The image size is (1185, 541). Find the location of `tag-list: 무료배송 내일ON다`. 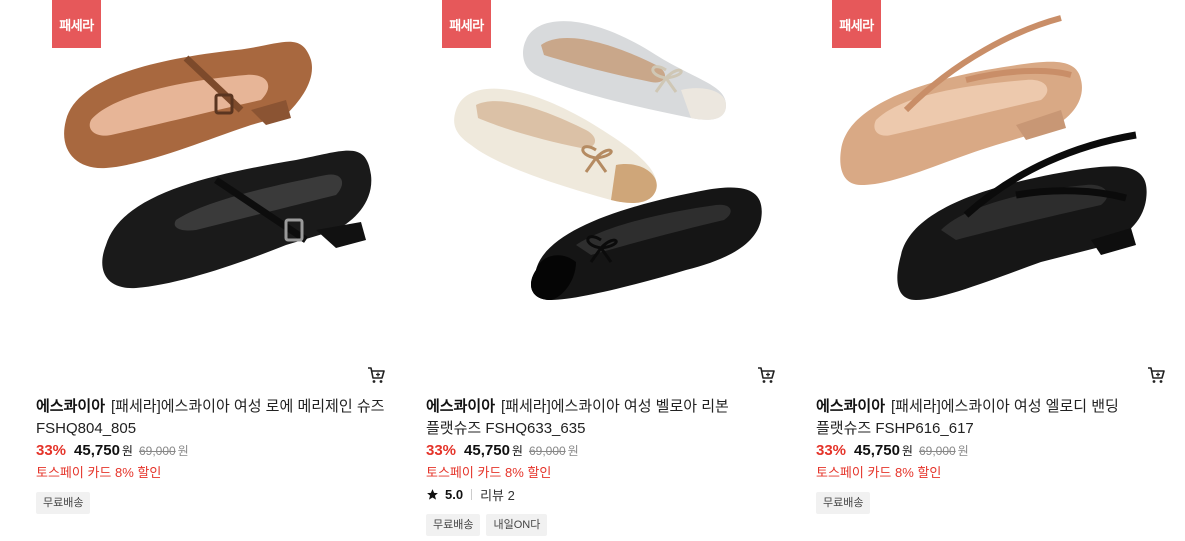

tag-list: 무료배송 내일ON다 is located at coordinates (487, 525).